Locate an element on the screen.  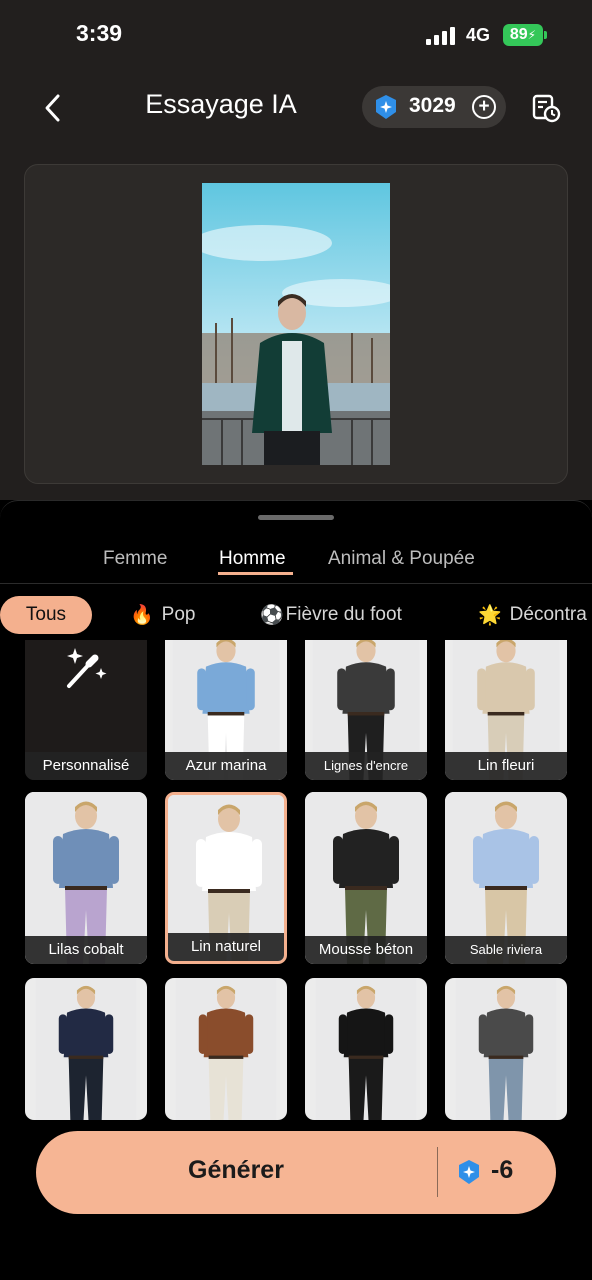
chip-label: Tous is located at coordinates (46, 614).